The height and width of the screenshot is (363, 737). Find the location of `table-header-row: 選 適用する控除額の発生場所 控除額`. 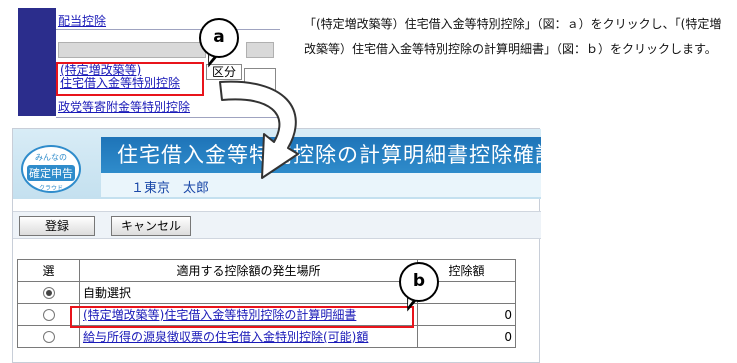

table-header-row: 選 適用する控除額の発生場所 控除額 is located at coordinates (266, 270).